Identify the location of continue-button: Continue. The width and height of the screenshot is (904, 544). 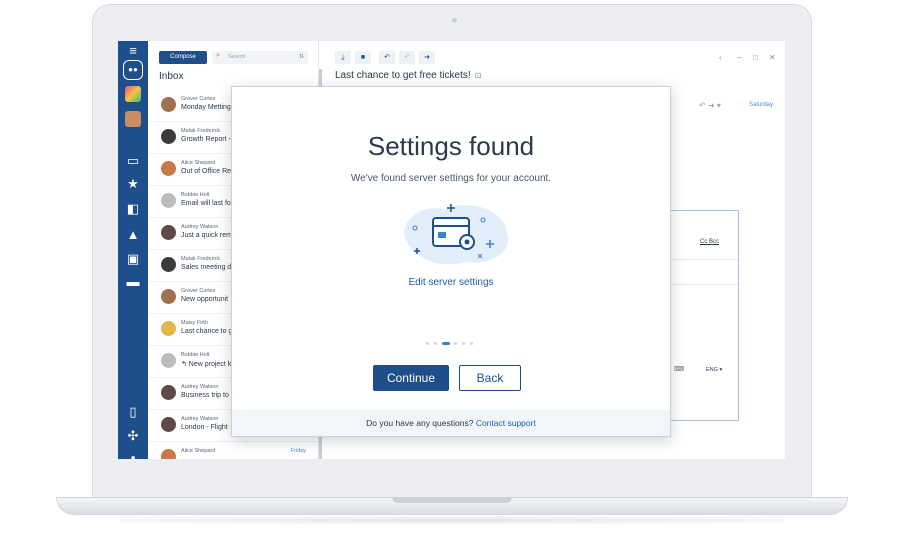
(411, 378).